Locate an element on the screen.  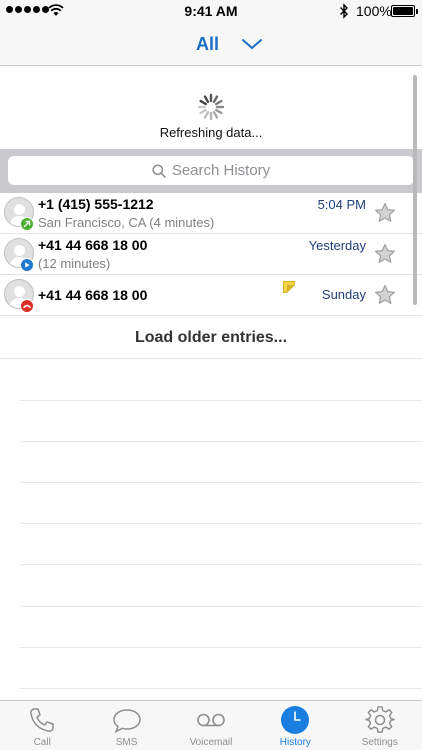
entry-time: Sunday is located at coordinates (343, 294).